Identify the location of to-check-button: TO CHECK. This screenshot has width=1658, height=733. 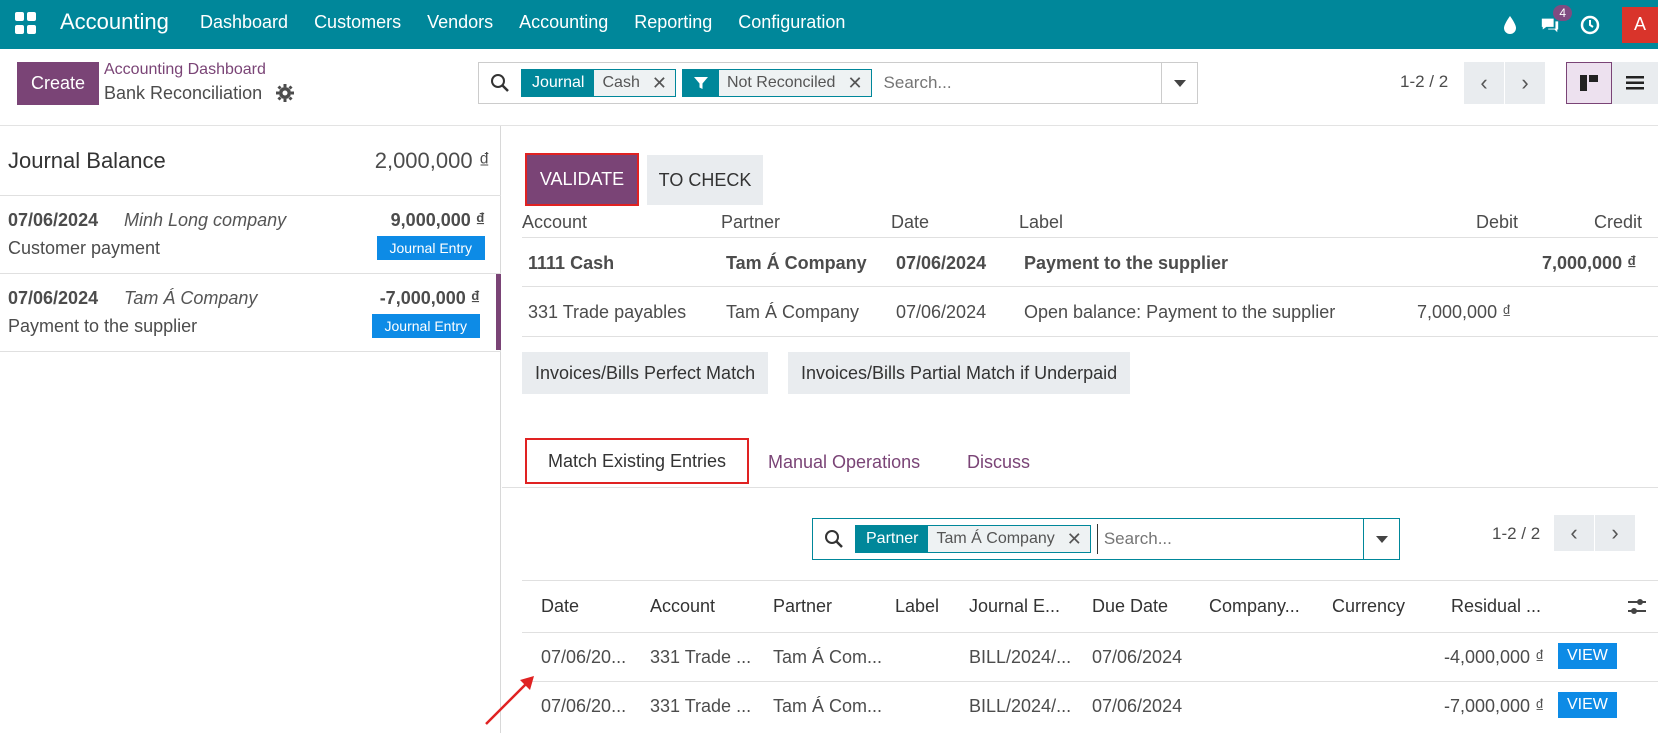
(705, 180).